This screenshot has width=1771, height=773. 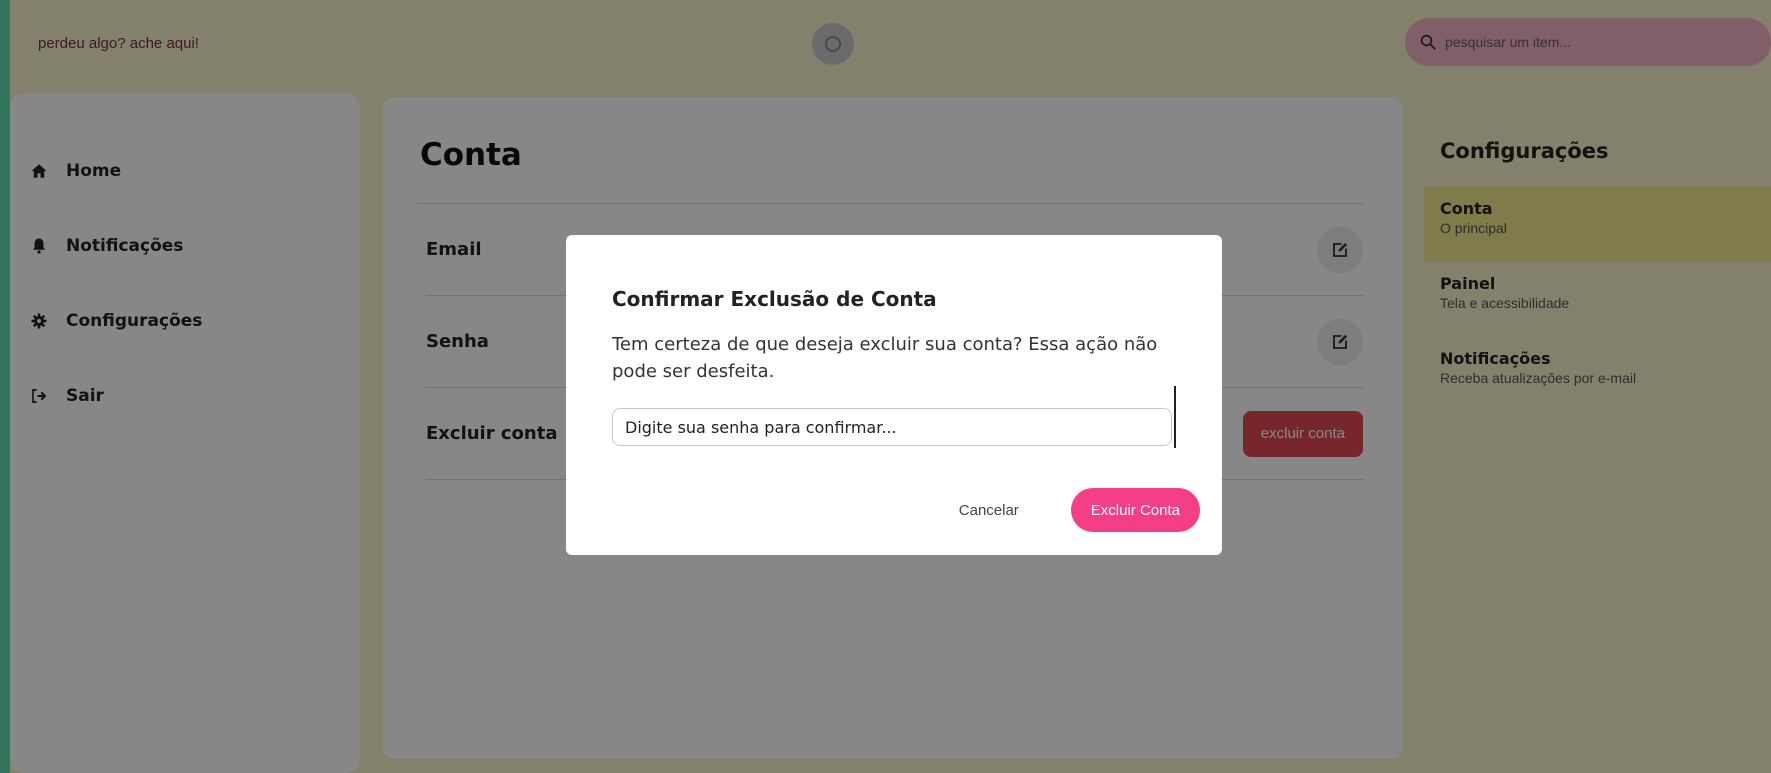 What do you see at coordinates (1135, 510) in the screenshot?
I see `confirm-delete-button: Excluir Conta` at bounding box center [1135, 510].